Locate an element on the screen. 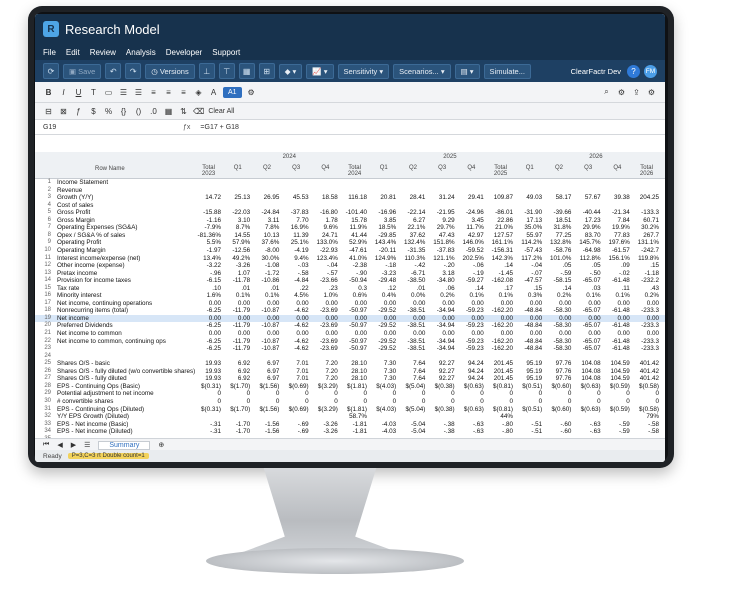 The image size is (750, 589). table-cell: -23.69 is located at coordinates (325, 325).